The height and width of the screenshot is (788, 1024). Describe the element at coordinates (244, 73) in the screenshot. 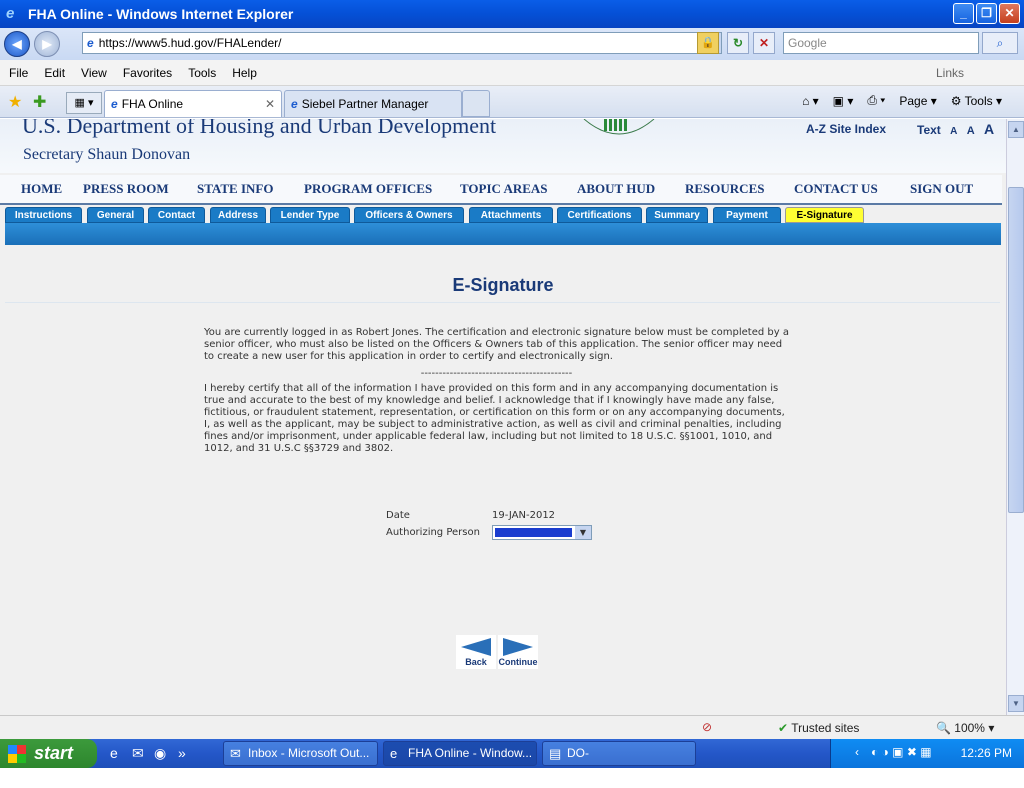

I see `menu-help: Help` at that location.